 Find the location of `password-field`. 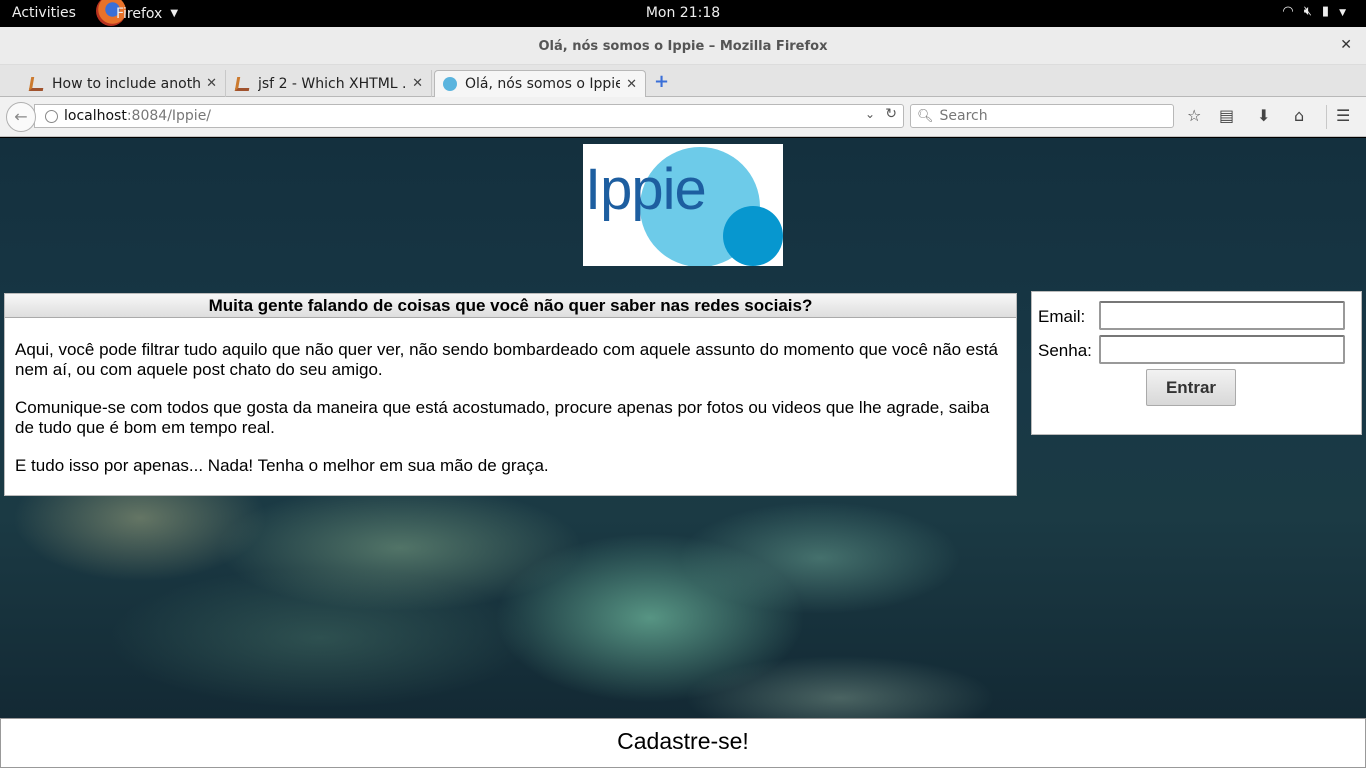

password-field is located at coordinates (1222, 349).